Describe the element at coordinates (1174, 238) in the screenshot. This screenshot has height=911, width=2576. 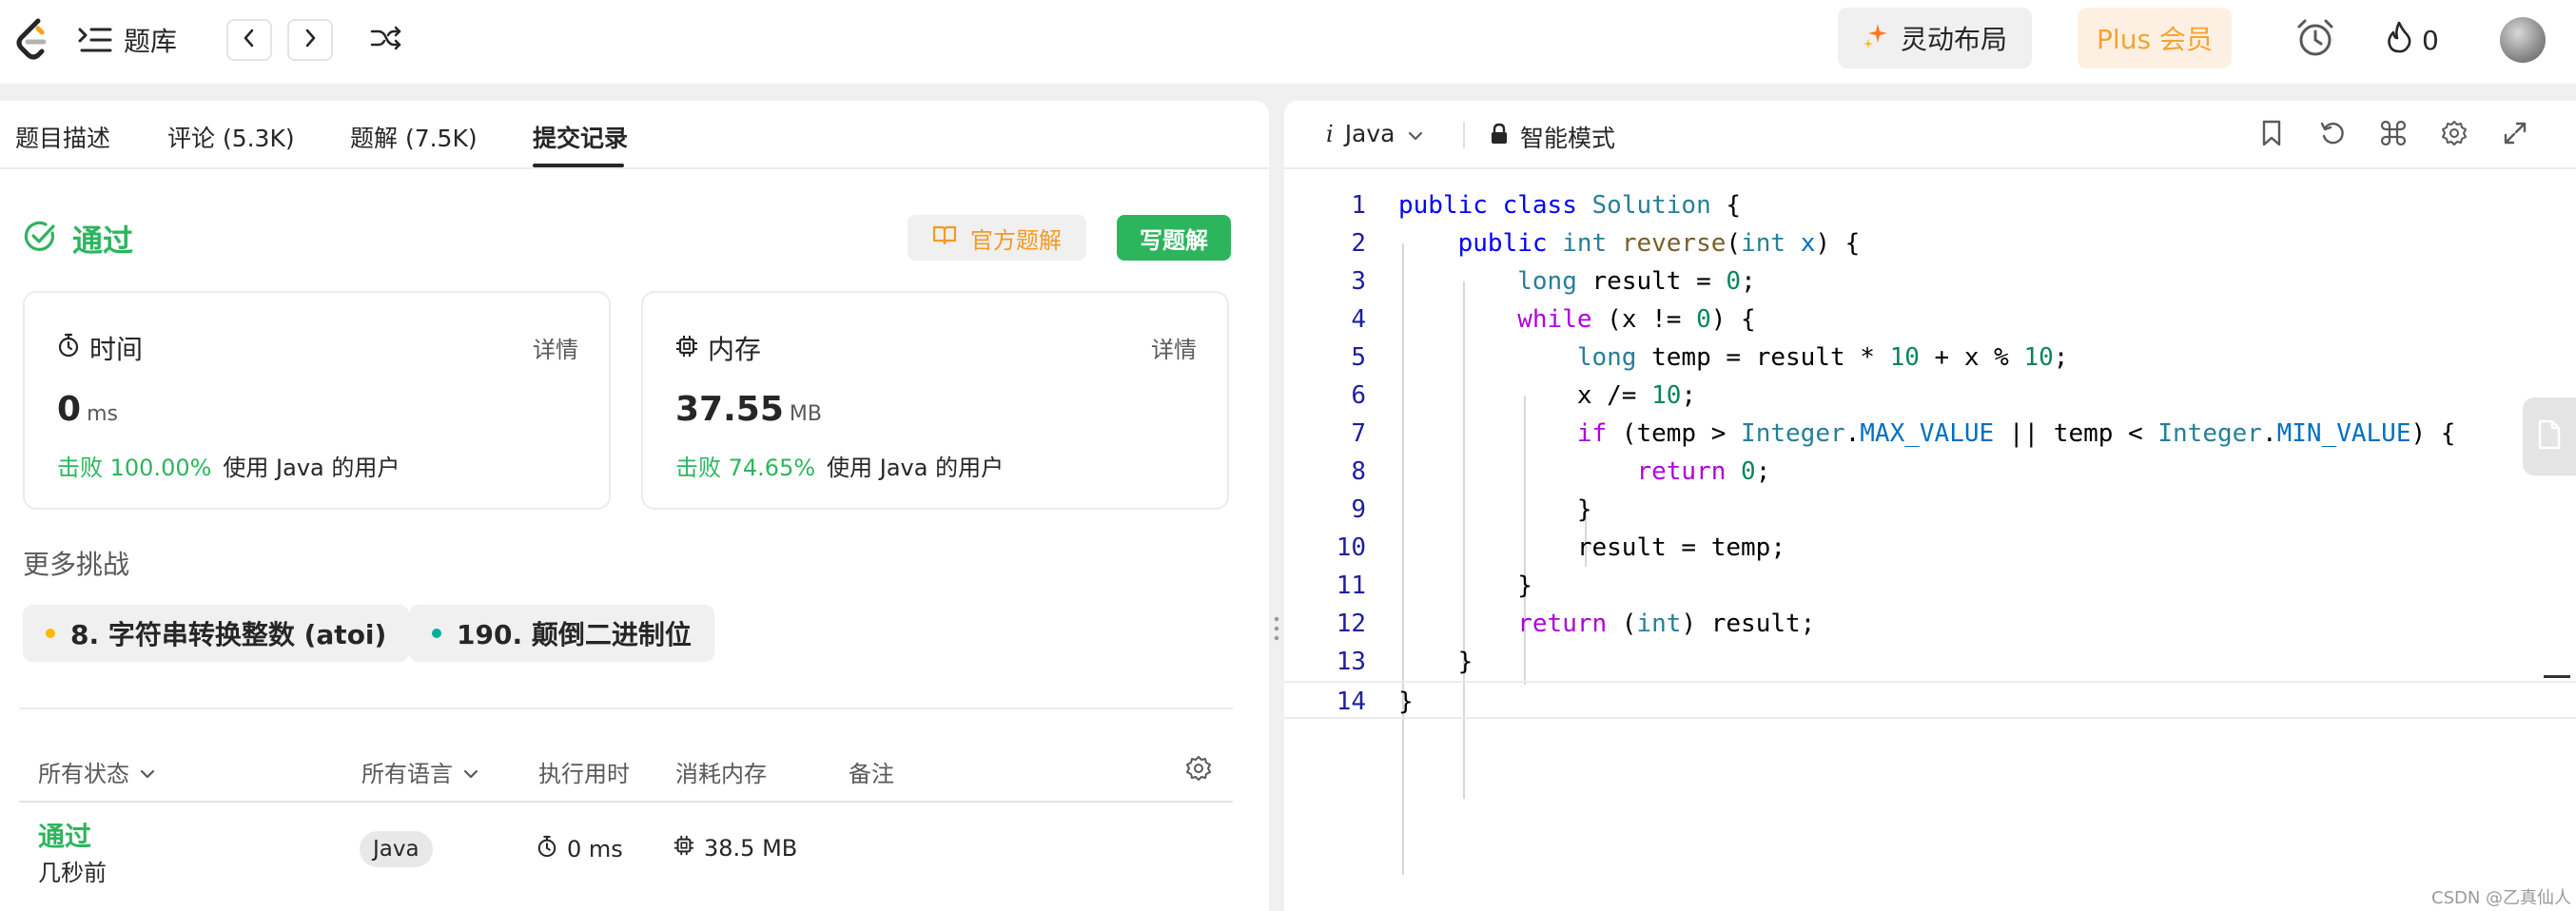
I see `write-solution-button: 写题解` at that location.